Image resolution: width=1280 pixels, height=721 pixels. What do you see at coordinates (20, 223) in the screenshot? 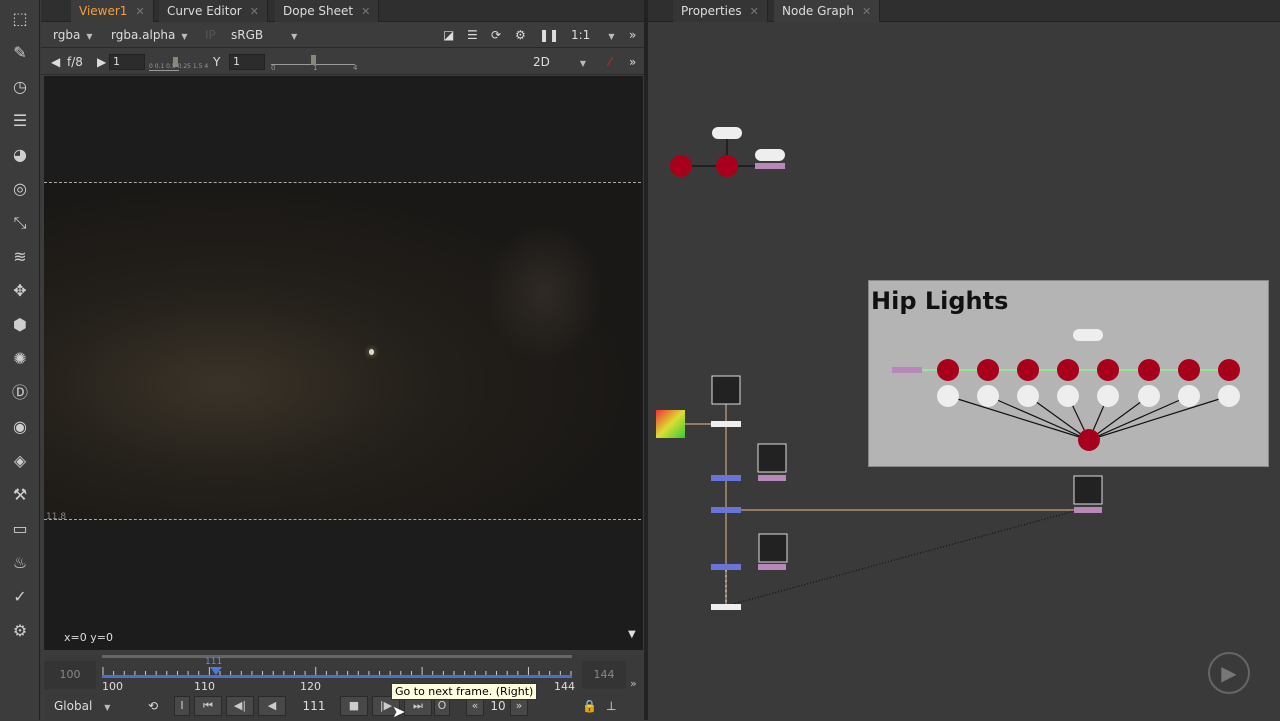
I see `keyer-icon: ⤡` at bounding box center [20, 223].